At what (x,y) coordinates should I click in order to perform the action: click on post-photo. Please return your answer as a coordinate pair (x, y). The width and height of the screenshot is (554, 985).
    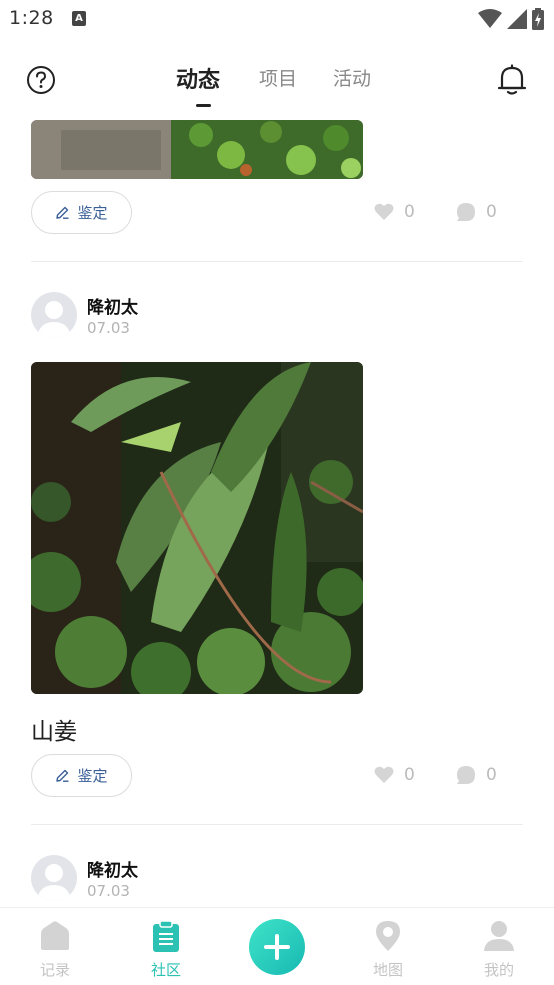
    Looking at the image, I should click on (197, 149).